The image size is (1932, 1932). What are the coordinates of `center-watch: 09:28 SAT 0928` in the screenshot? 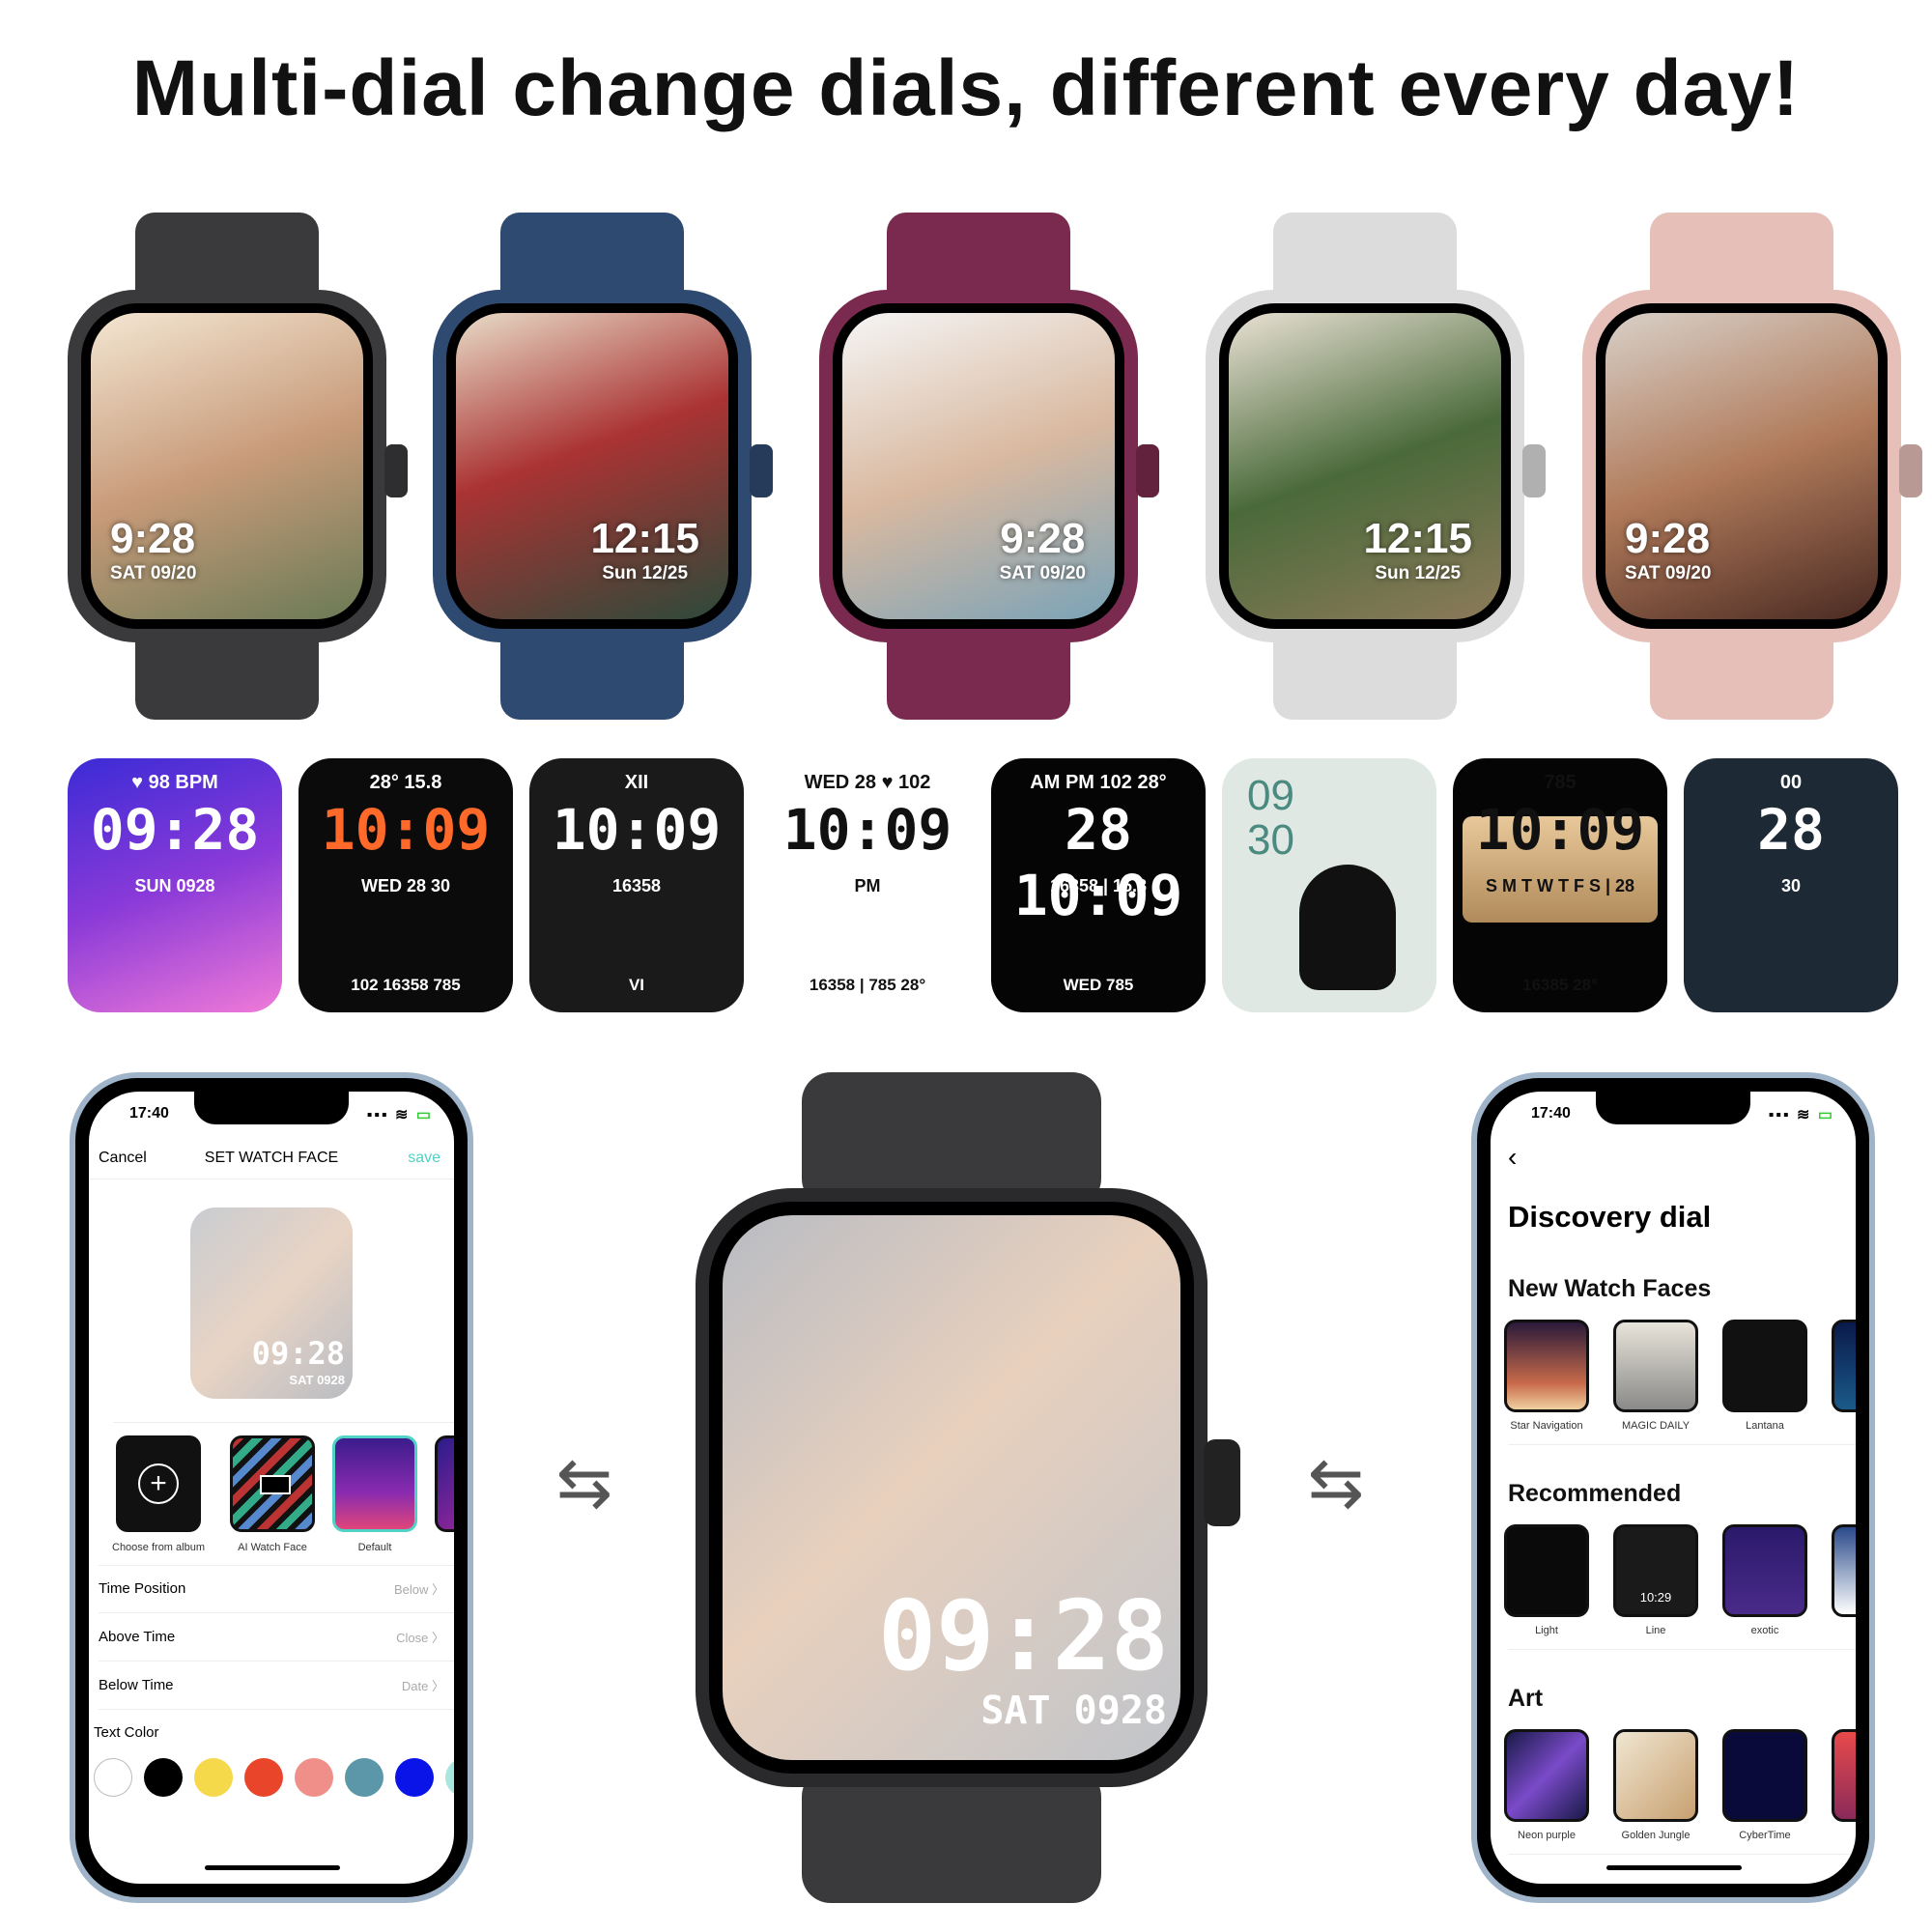 It's located at (971, 1487).